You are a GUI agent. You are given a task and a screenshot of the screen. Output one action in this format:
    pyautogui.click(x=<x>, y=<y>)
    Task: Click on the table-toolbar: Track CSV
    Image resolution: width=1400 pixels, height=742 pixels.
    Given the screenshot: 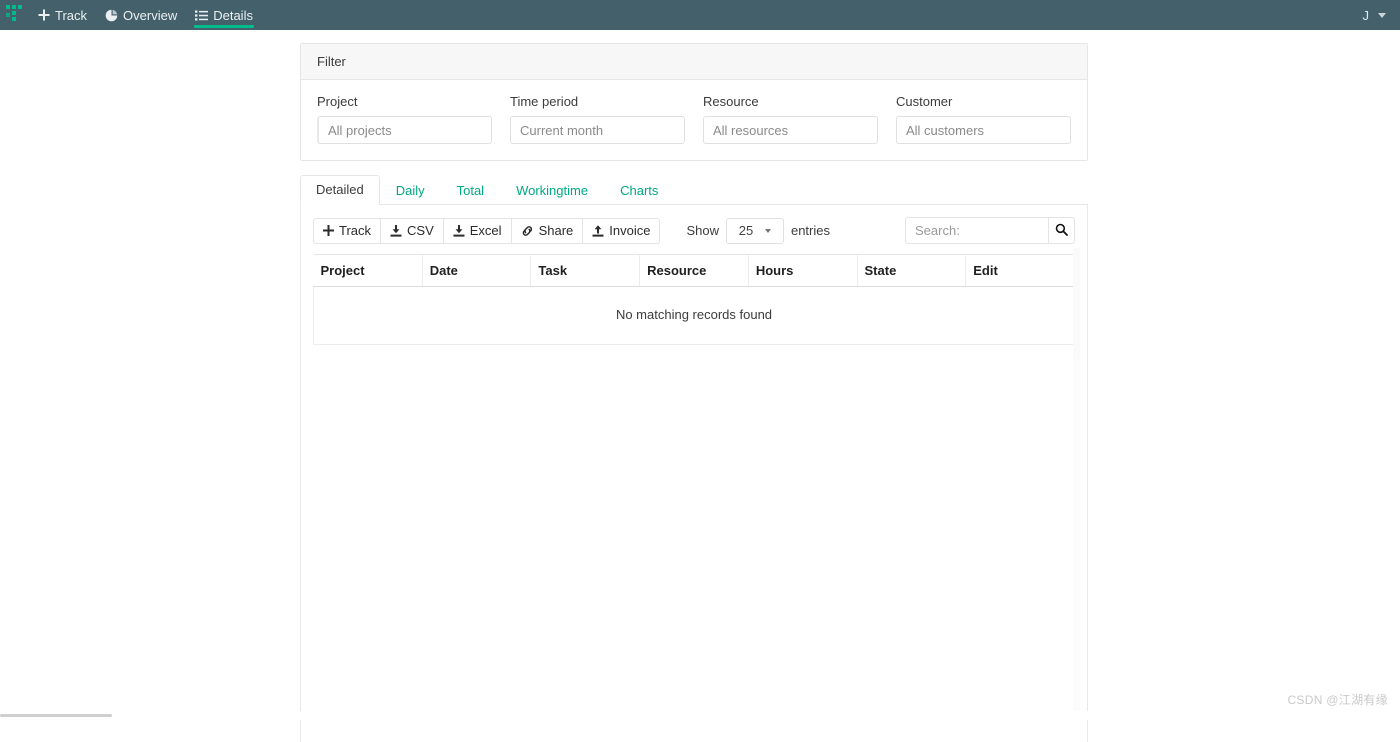 What is the action you would take?
    pyautogui.click(x=694, y=229)
    